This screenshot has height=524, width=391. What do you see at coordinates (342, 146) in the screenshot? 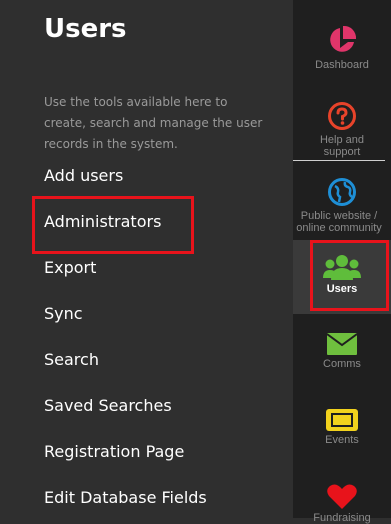
I see `nav-label-help-and-support: Help and support` at bounding box center [342, 146].